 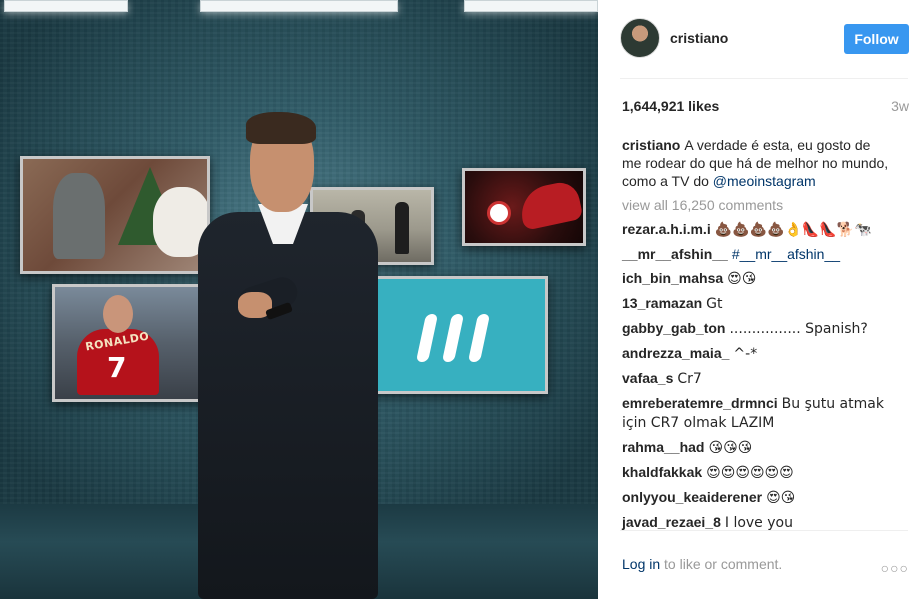 I want to click on meo-logo-icon, so click(x=427, y=338).